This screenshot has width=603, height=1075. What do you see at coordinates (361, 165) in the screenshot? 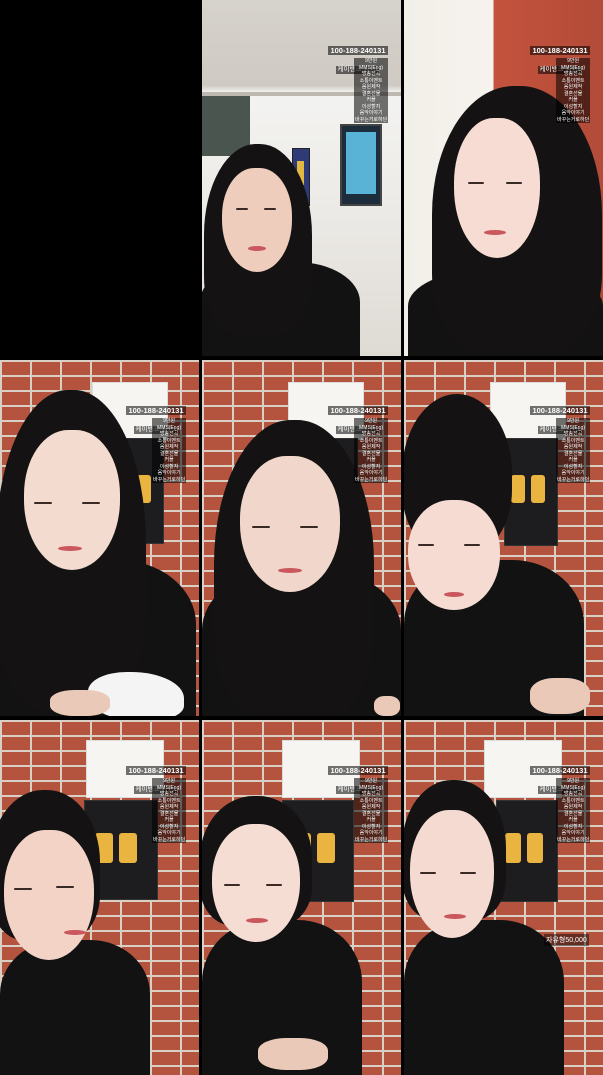
I see `wall-screen` at bounding box center [361, 165].